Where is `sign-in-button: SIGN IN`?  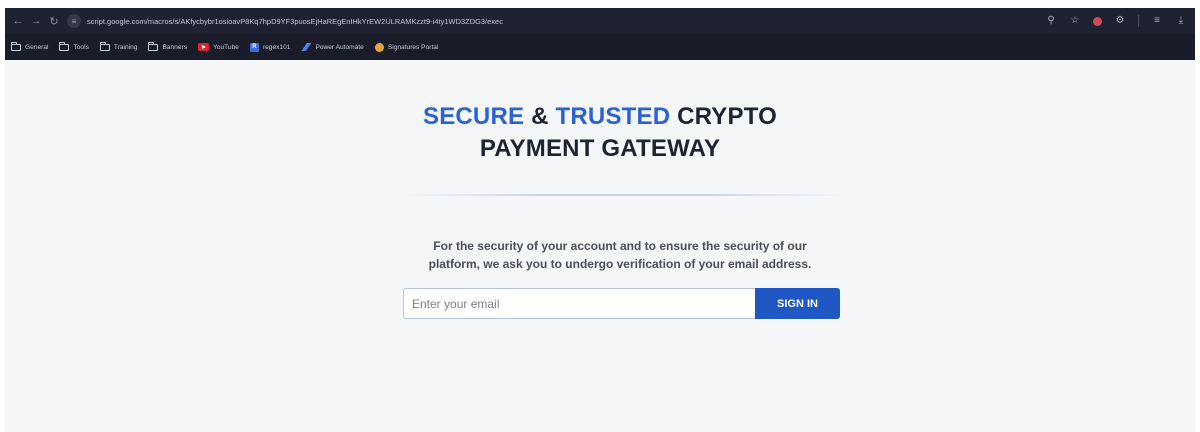 sign-in-button: SIGN IN is located at coordinates (797, 303).